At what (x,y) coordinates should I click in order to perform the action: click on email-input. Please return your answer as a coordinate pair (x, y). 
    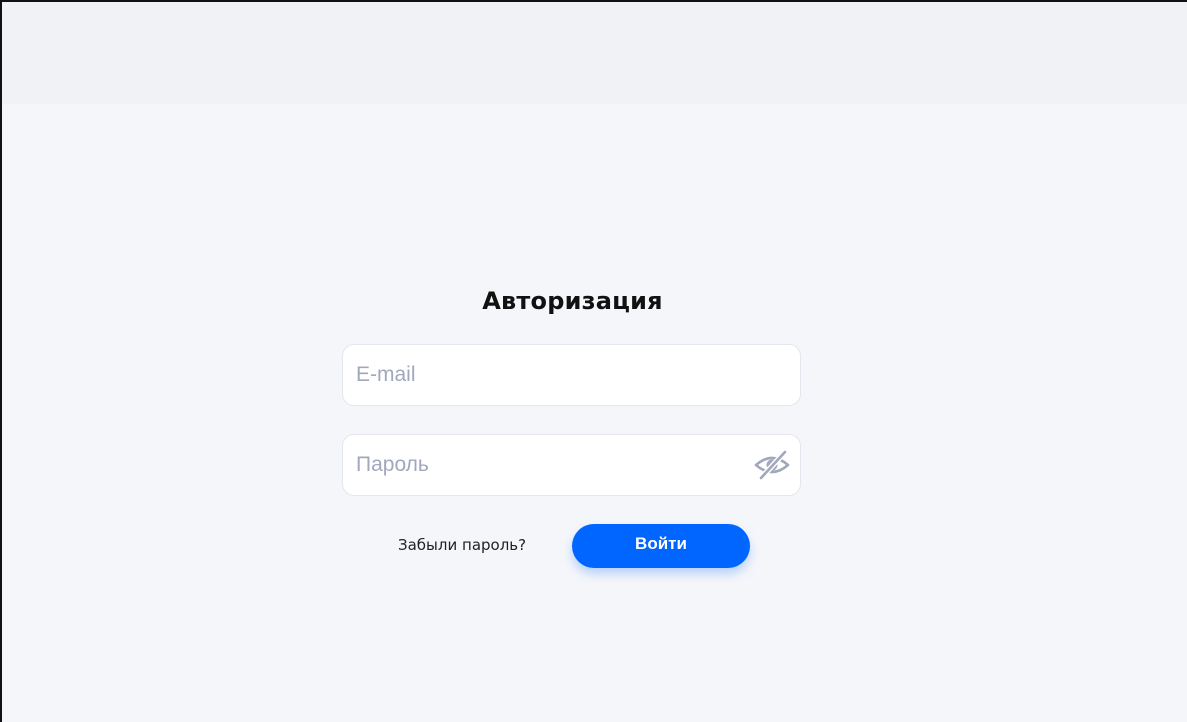
    Looking at the image, I should click on (551, 375).